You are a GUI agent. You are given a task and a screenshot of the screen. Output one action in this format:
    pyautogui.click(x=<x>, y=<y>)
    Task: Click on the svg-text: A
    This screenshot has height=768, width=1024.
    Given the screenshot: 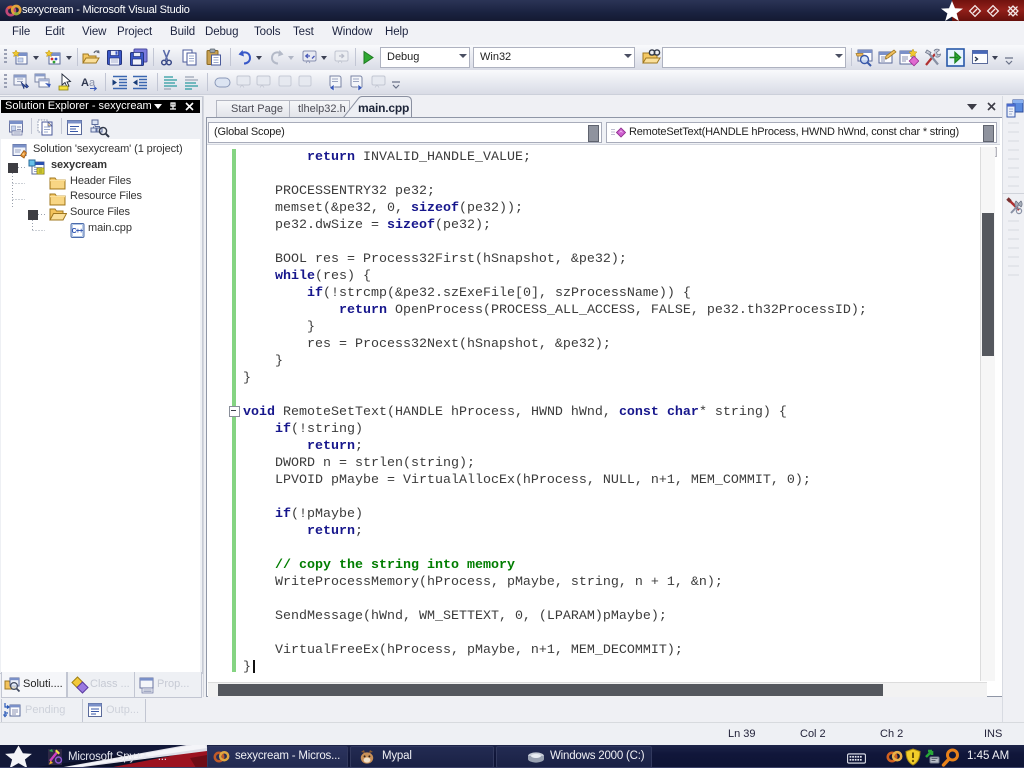 What is the action you would take?
    pyautogui.click(x=85, y=83)
    